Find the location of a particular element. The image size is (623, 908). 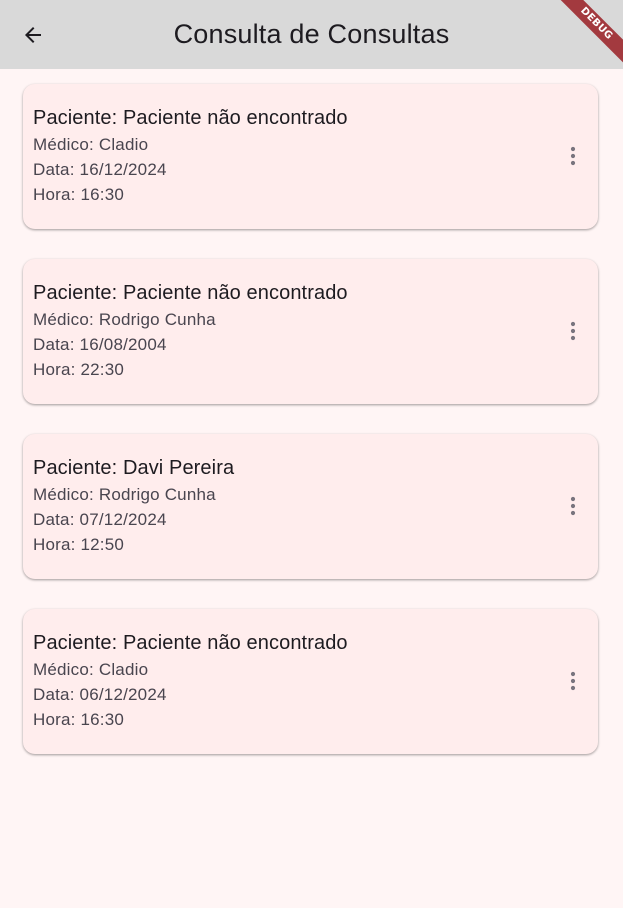

appointment-date: Data: 16/08/2004 is located at coordinates (100, 344).